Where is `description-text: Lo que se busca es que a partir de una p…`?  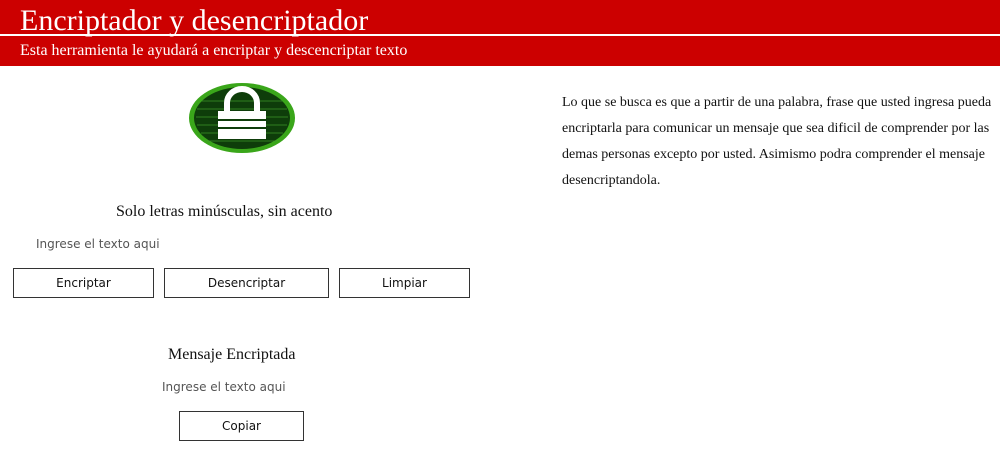
description-text: Lo que se busca es que a partir de una p… is located at coordinates (777, 141).